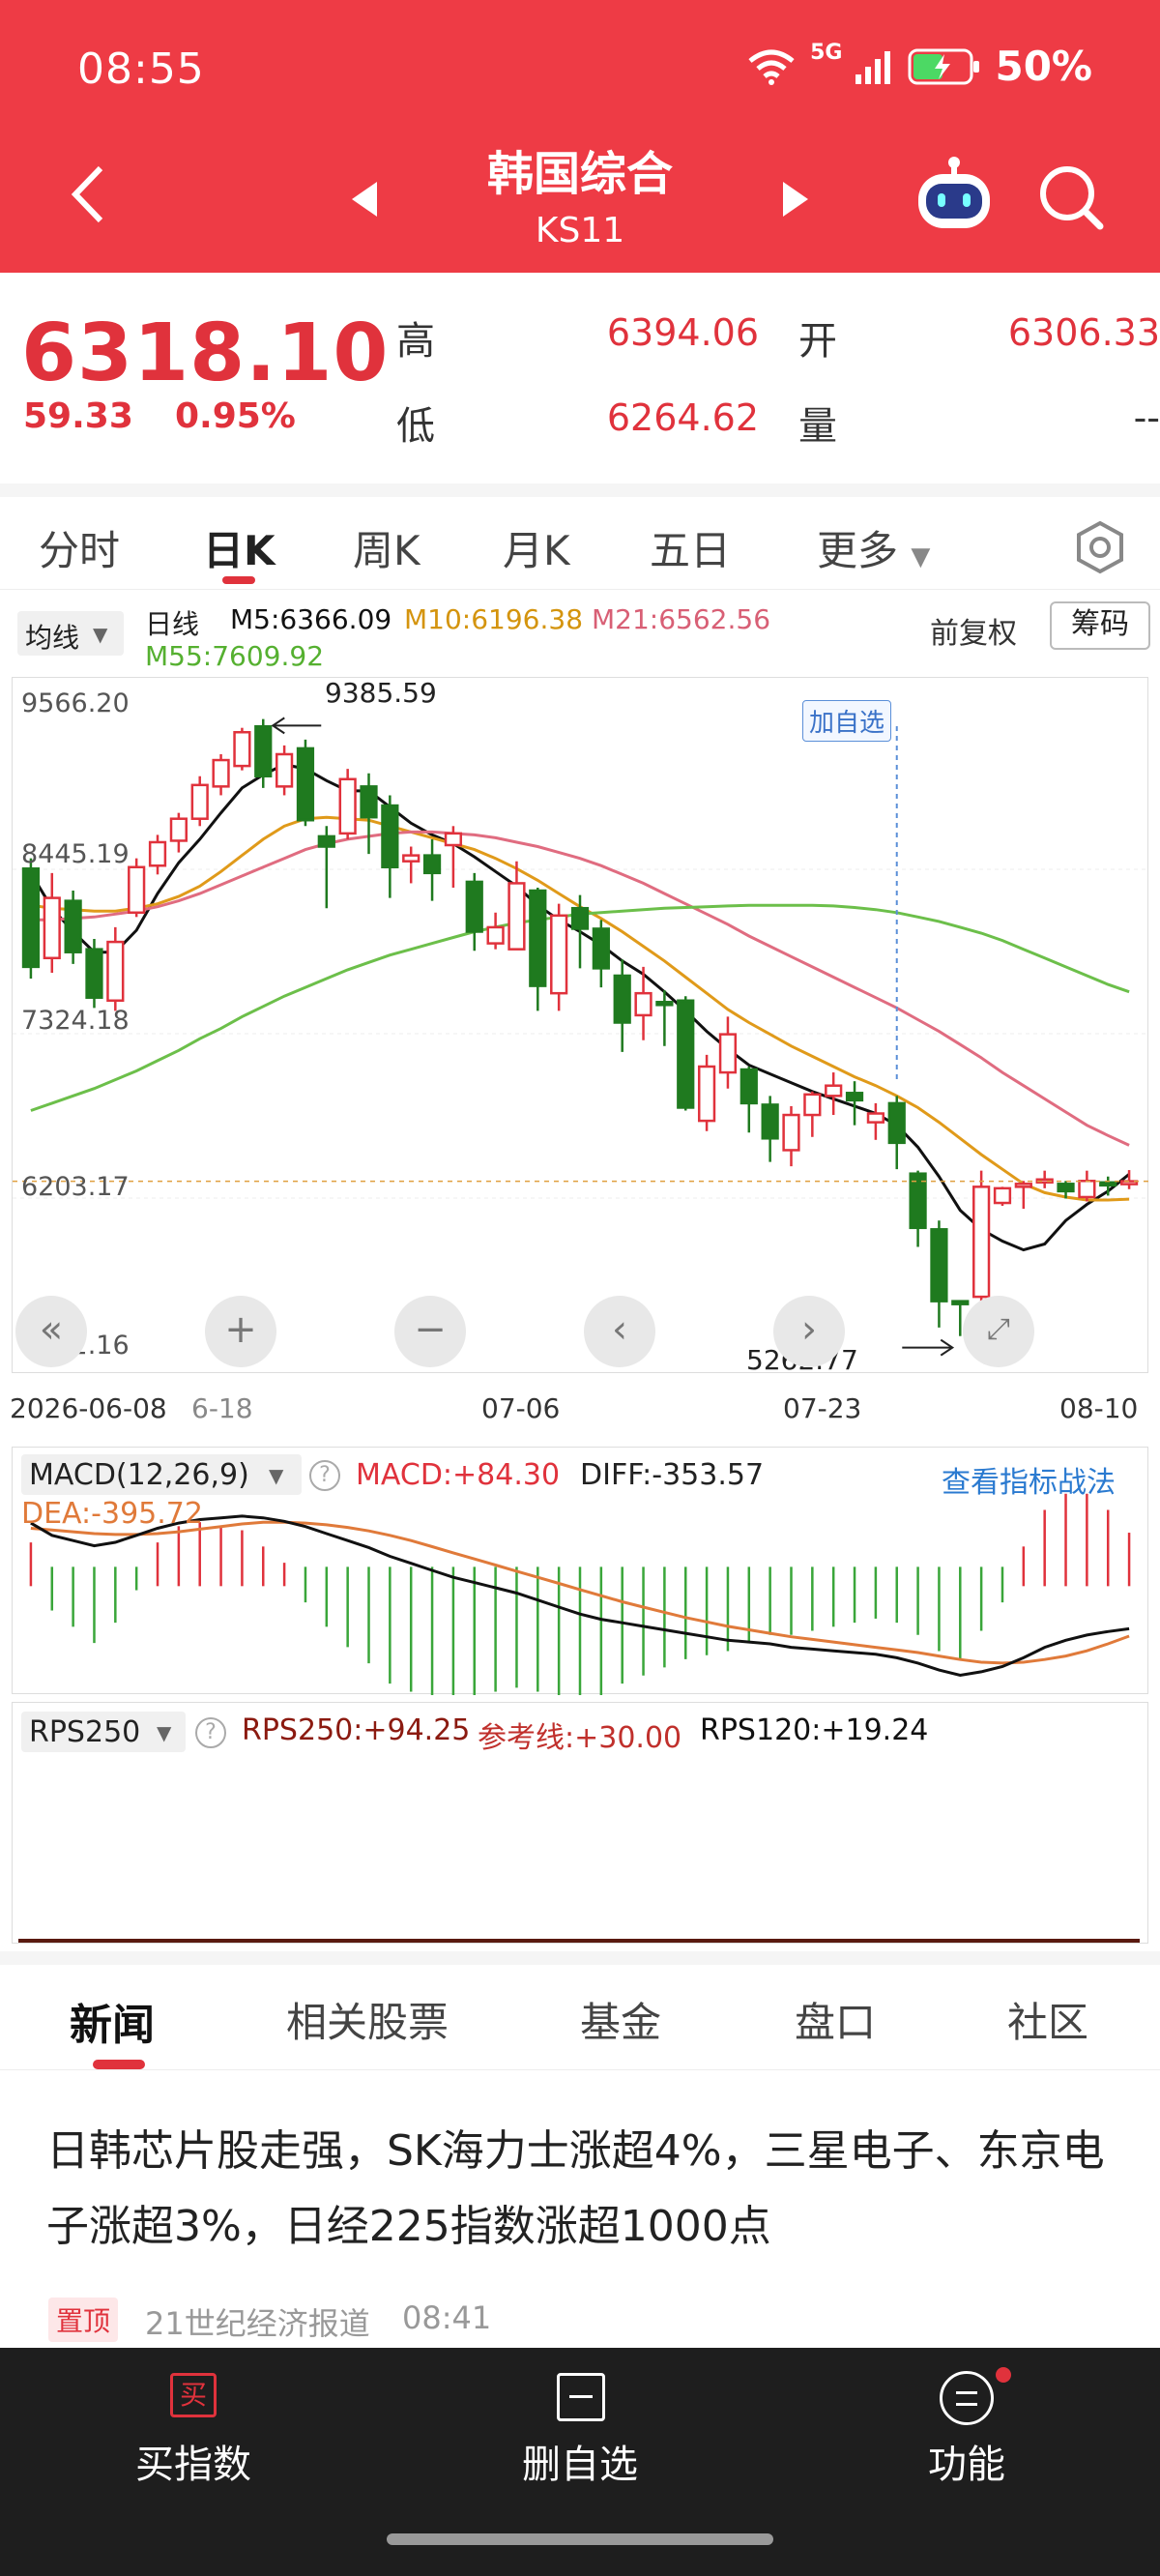  I want to click on x-tick-2: 6-18, so click(222, 1408).